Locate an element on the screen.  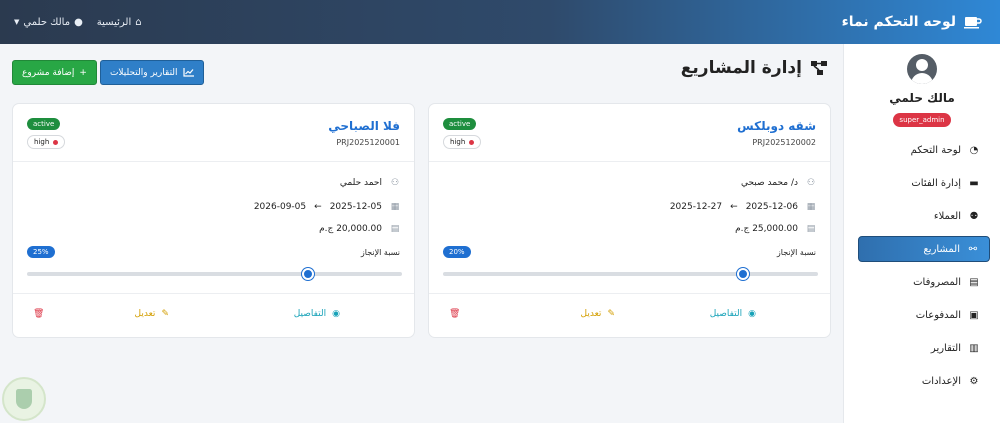
progress-percent: 25% is located at coordinates (41, 252).